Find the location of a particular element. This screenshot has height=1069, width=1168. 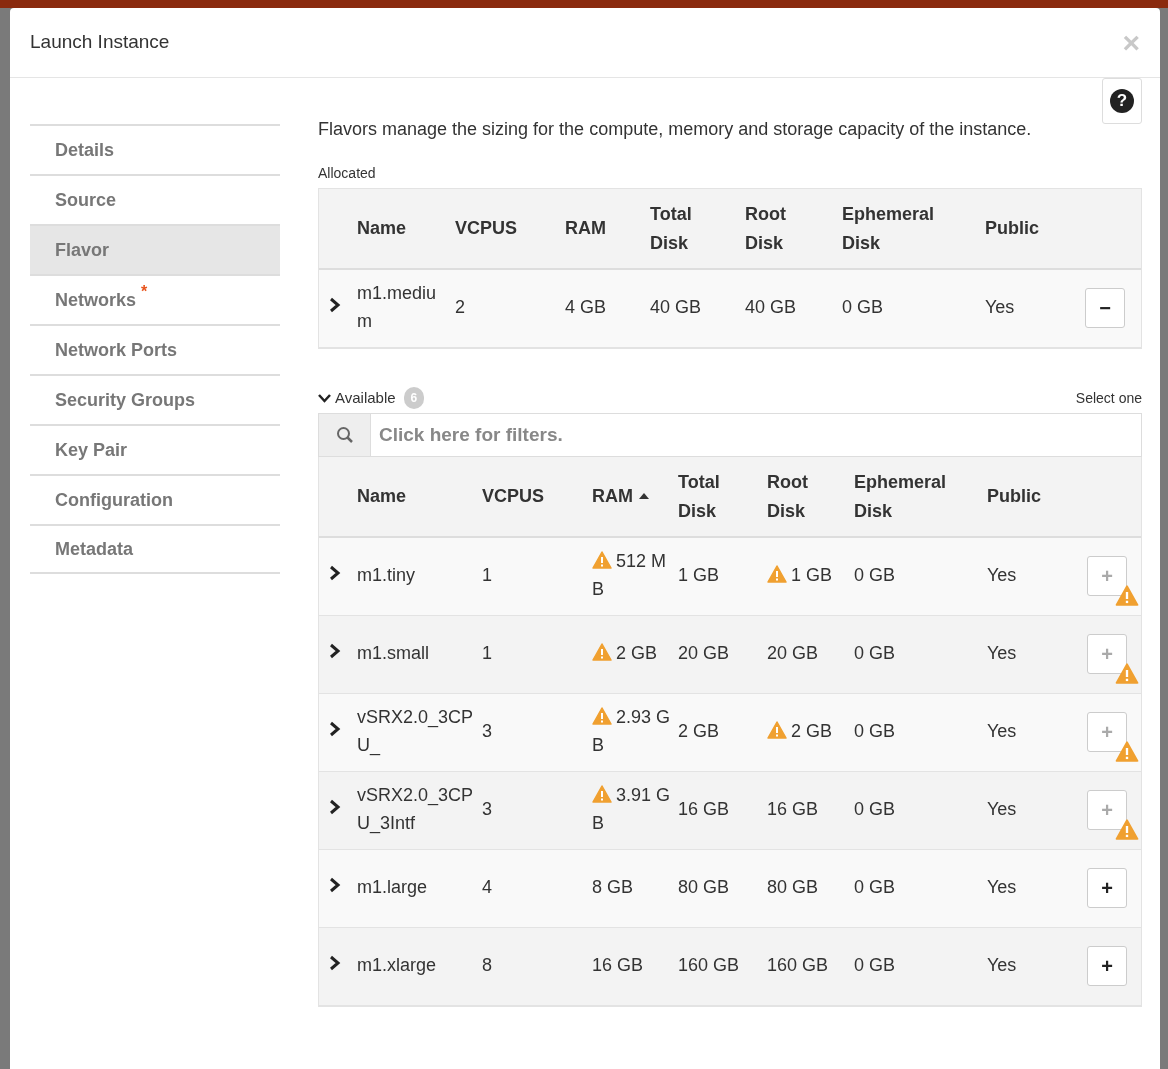

table-cell: 4 is located at coordinates (487, 887).